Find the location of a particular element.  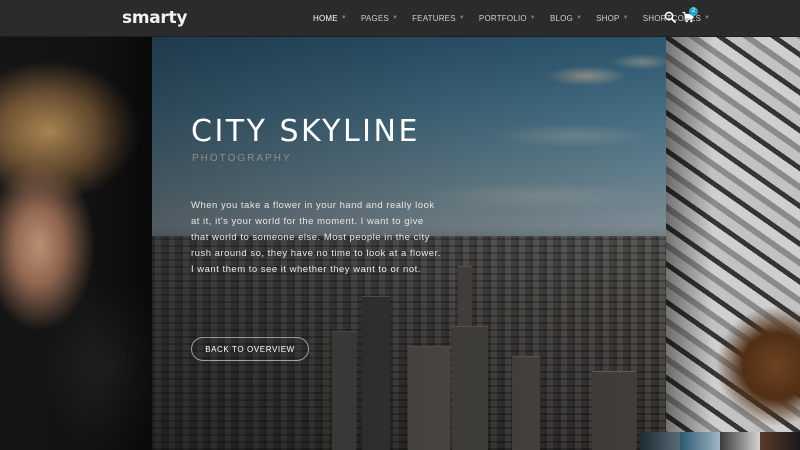

nav-item-blog: BLOG ▼ is located at coordinates (566, 18).